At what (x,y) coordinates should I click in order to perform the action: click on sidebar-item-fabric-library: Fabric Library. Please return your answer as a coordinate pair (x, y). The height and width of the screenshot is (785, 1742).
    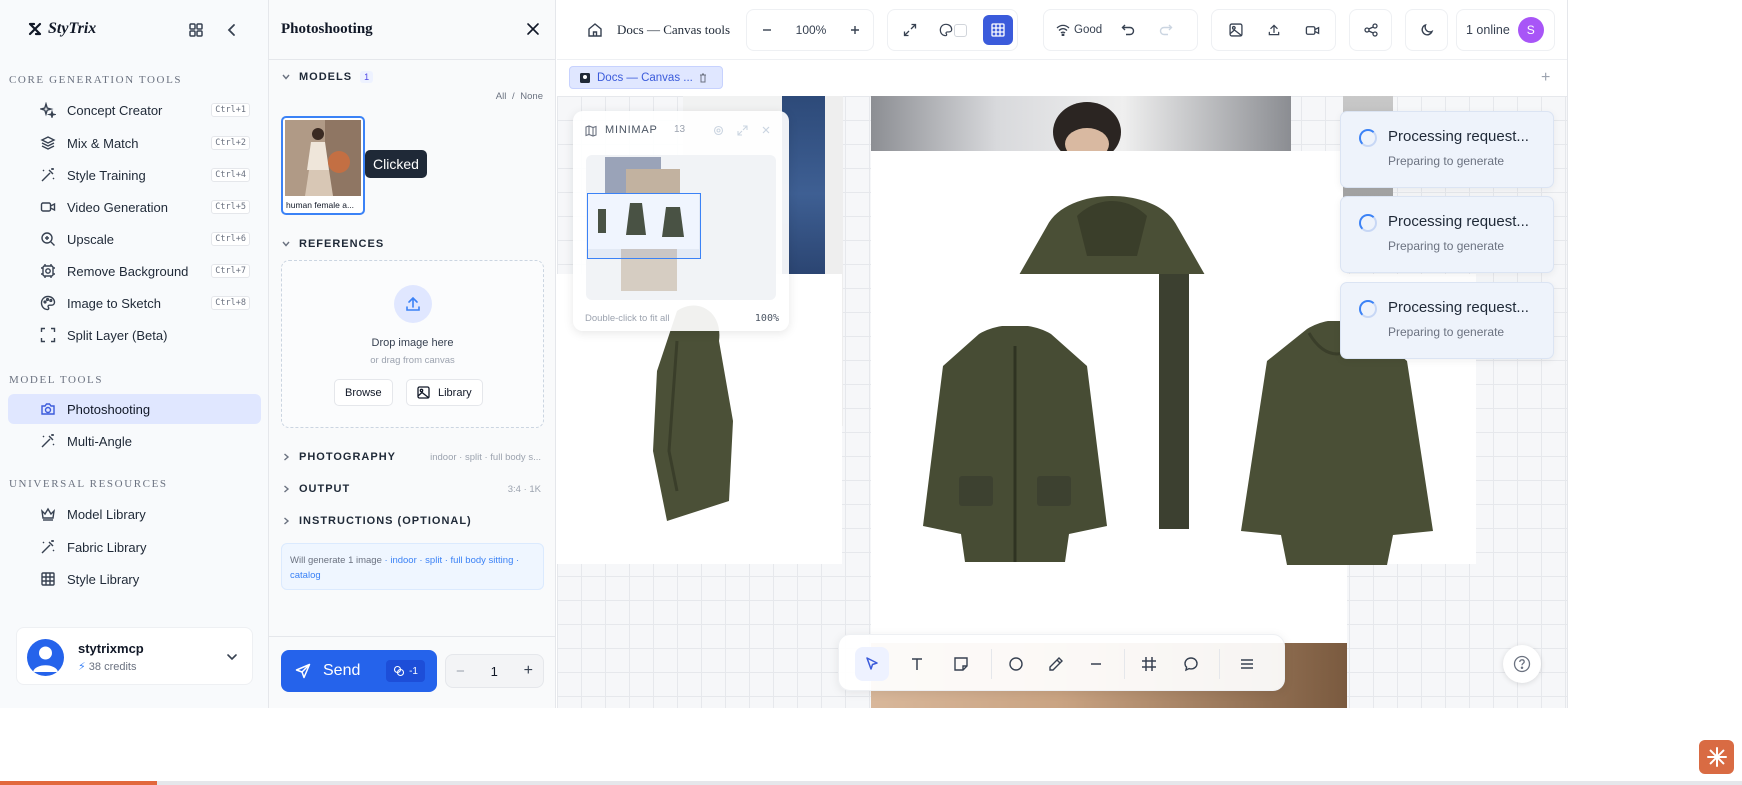
    Looking at the image, I should click on (134, 547).